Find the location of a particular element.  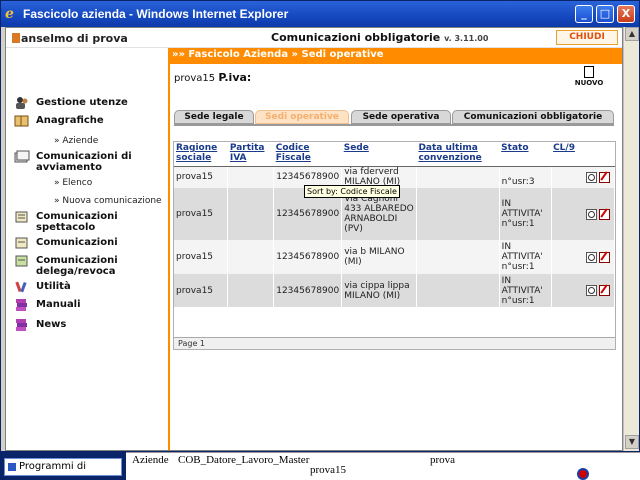

tab-sede-legale: Sede legale is located at coordinates (214, 117).